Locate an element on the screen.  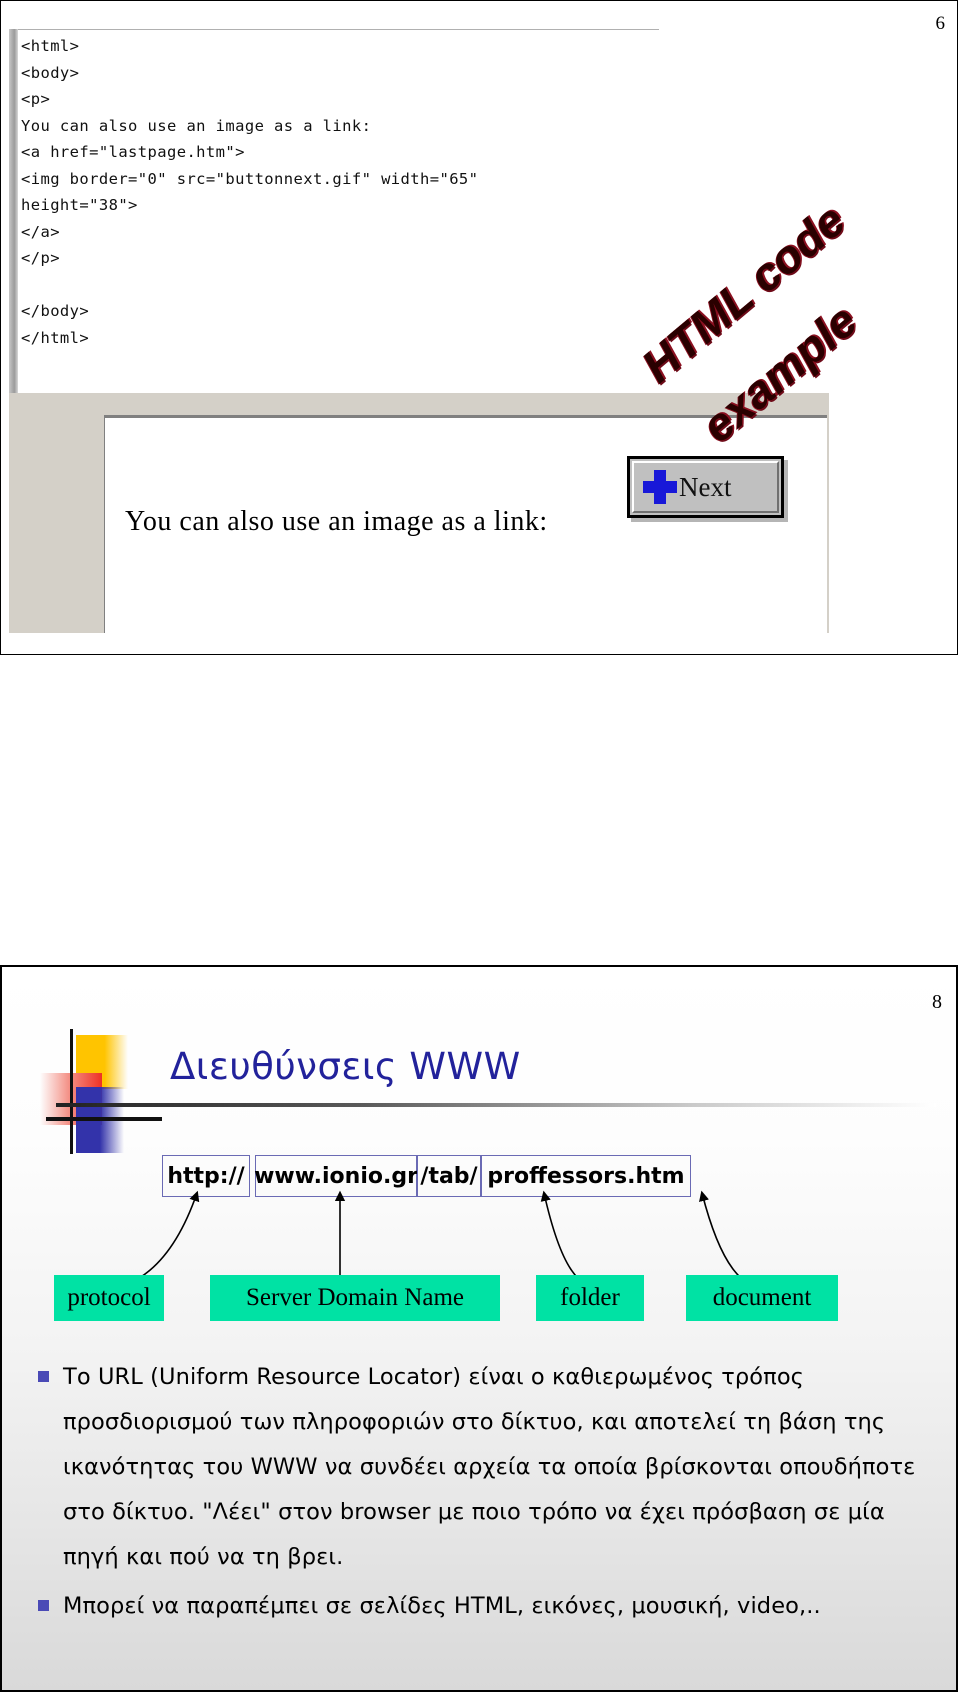
editor-left-rail is located at coordinates (13, 211).